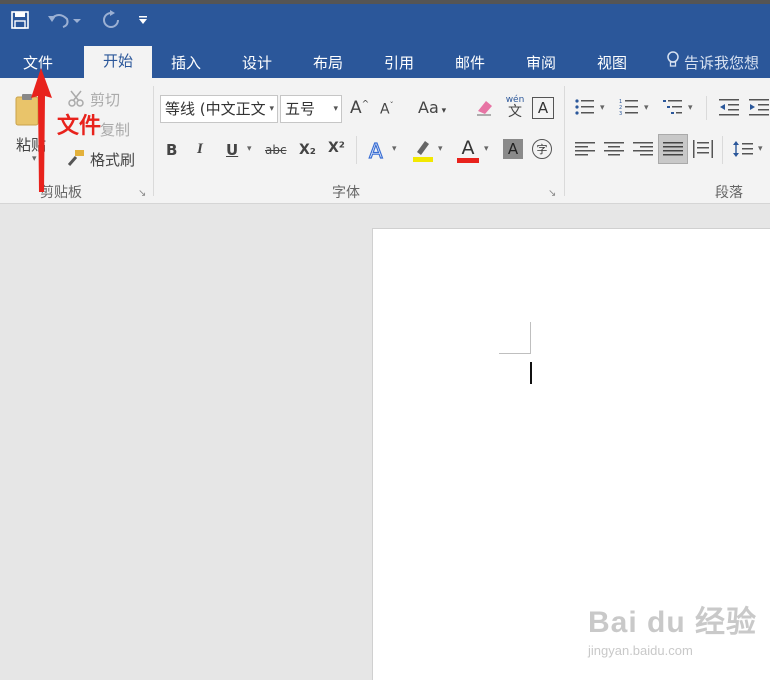 The height and width of the screenshot is (680, 770). I want to click on font-group-label: 字体, so click(346, 193).